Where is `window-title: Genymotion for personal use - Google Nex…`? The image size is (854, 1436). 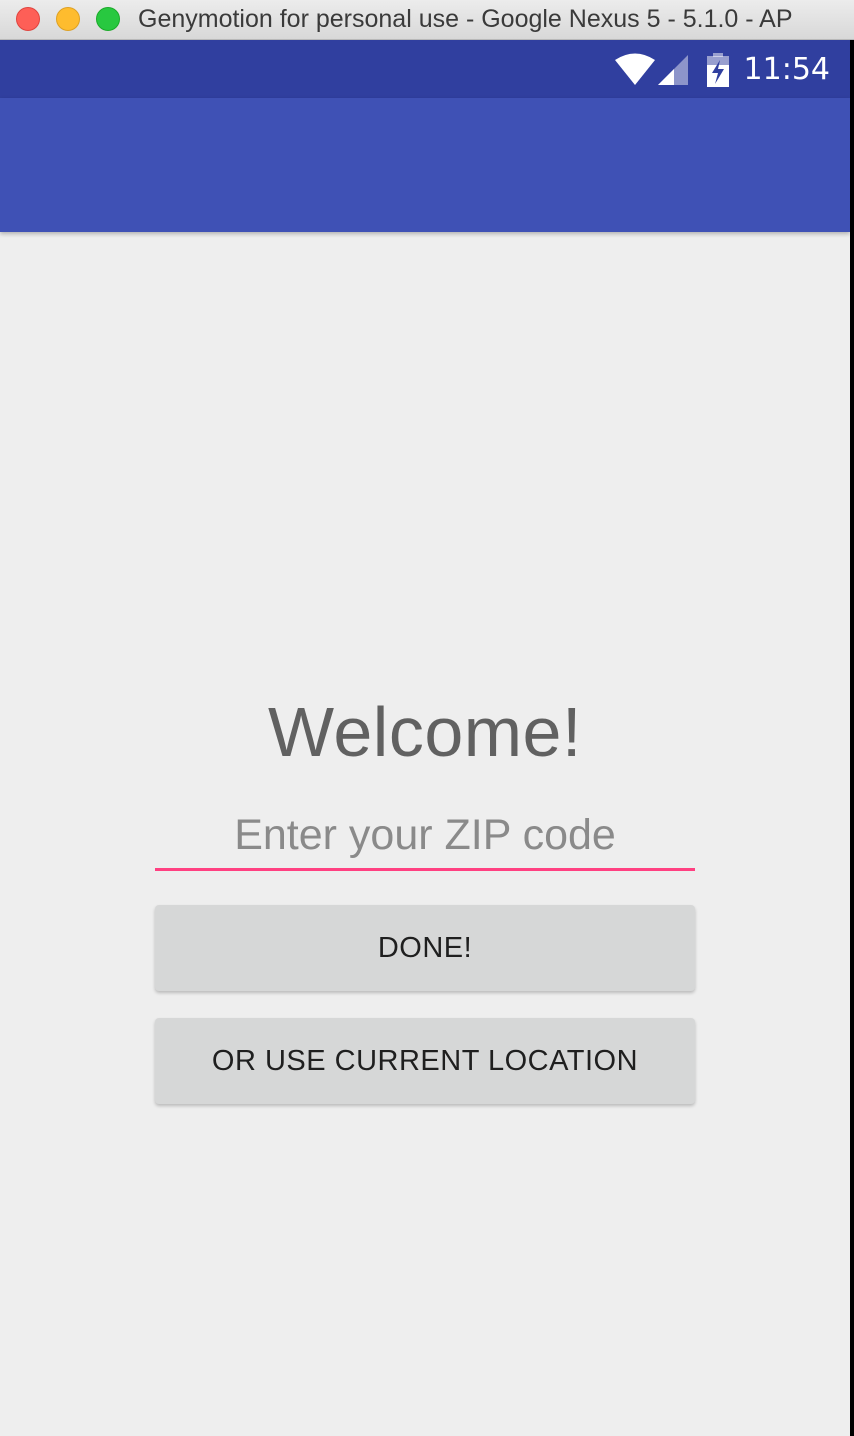
window-title: Genymotion for personal use - Google Nex… is located at coordinates (465, 19).